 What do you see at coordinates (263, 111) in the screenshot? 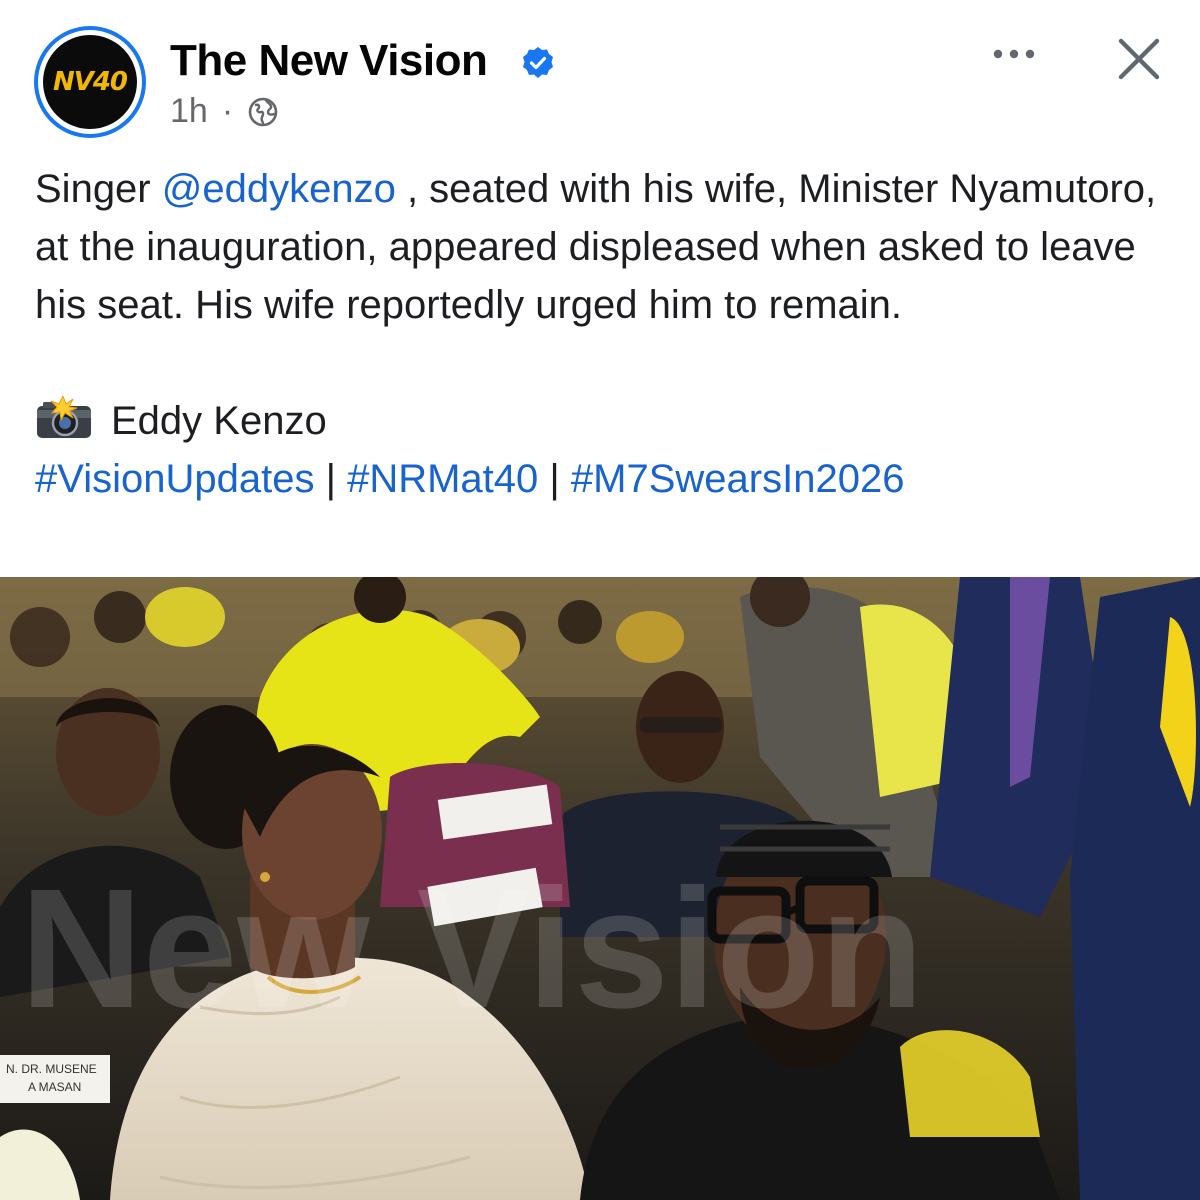
I see `globe-icon` at bounding box center [263, 111].